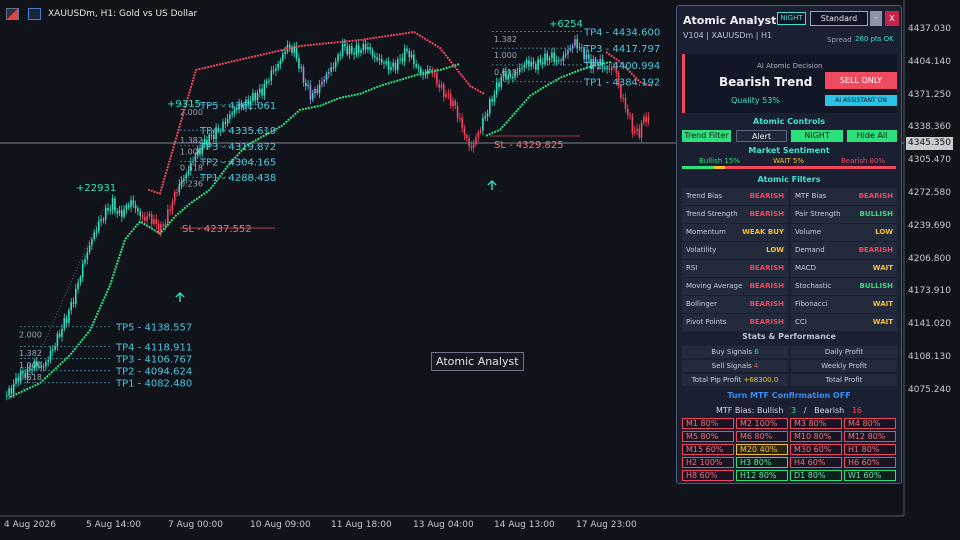  What do you see at coordinates (237, 163) in the screenshot?
I see `tp-label: TP2 - 4304.165` at bounding box center [237, 163].